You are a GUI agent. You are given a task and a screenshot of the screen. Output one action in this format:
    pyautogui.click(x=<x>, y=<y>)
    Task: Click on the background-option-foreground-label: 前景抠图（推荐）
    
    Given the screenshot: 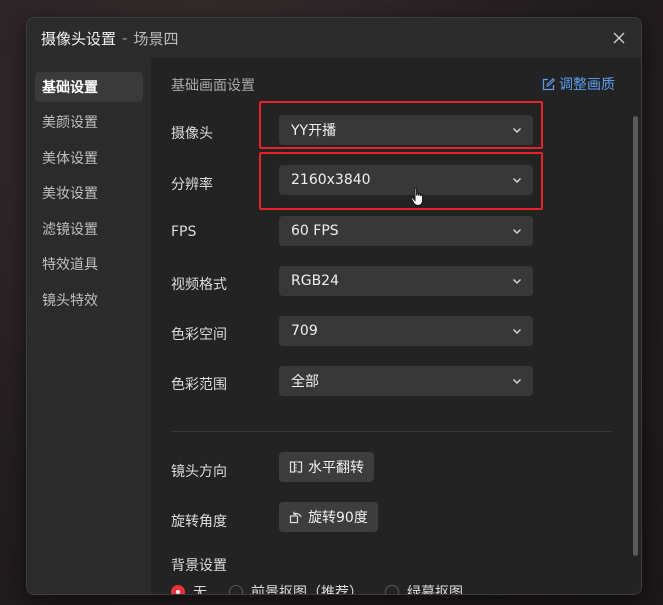 What is the action you would take?
    pyautogui.click(x=307, y=590)
    